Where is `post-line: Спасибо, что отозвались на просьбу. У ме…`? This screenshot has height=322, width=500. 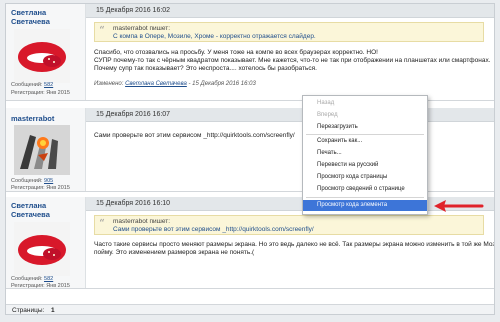 post-line: Спасибо, что отозвались на просьбу. У ме… is located at coordinates (236, 52).